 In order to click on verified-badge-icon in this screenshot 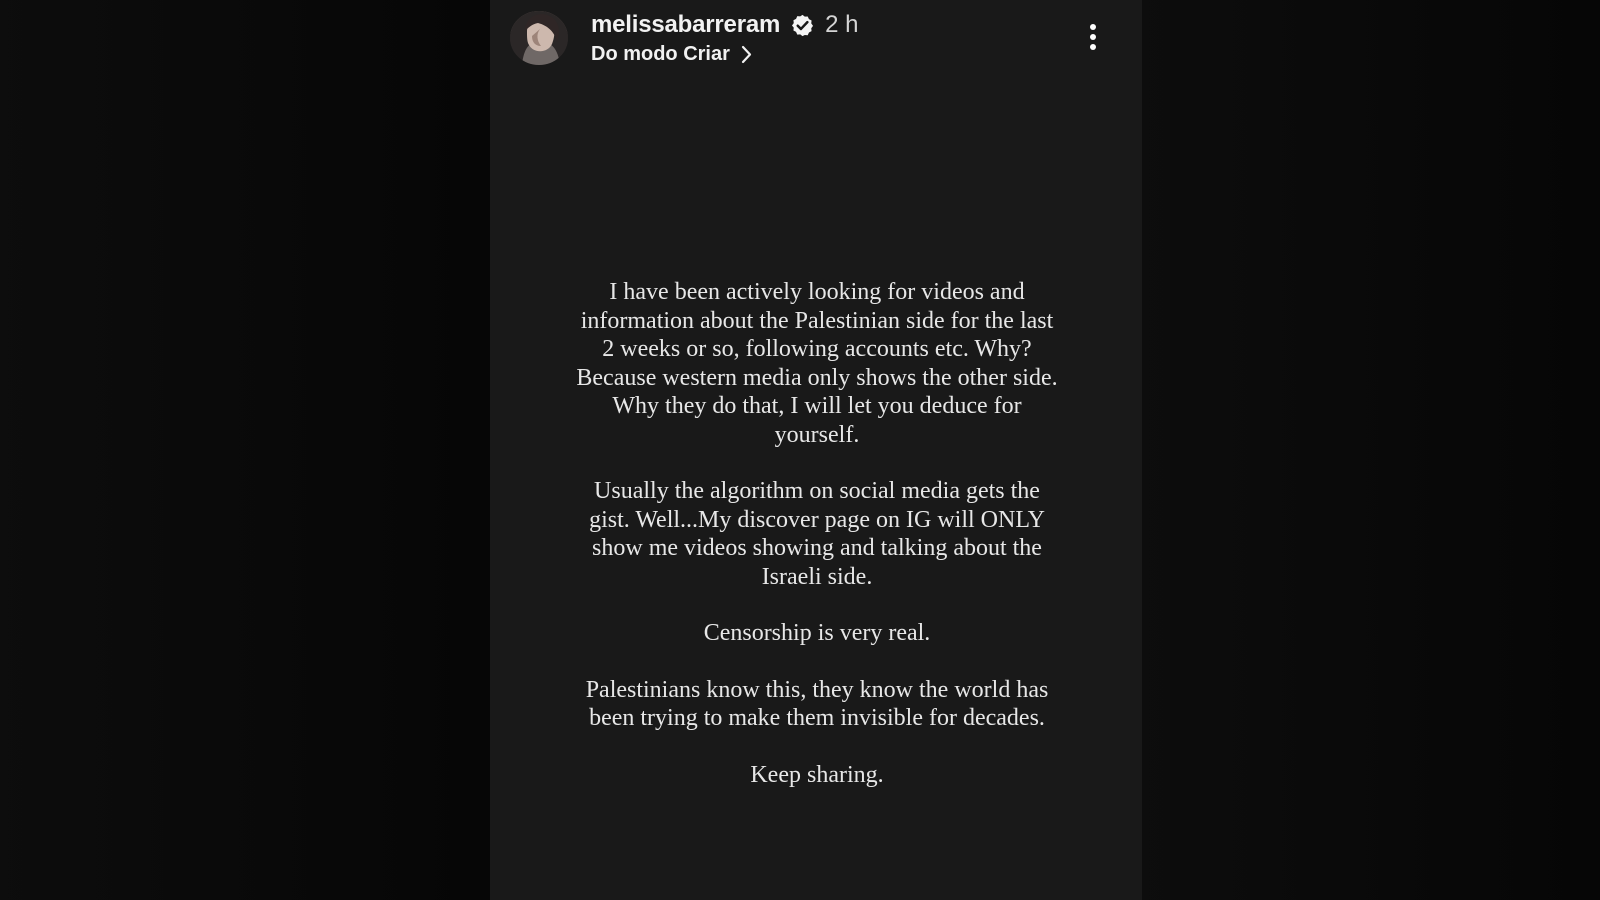, I will do `click(803, 25)`.